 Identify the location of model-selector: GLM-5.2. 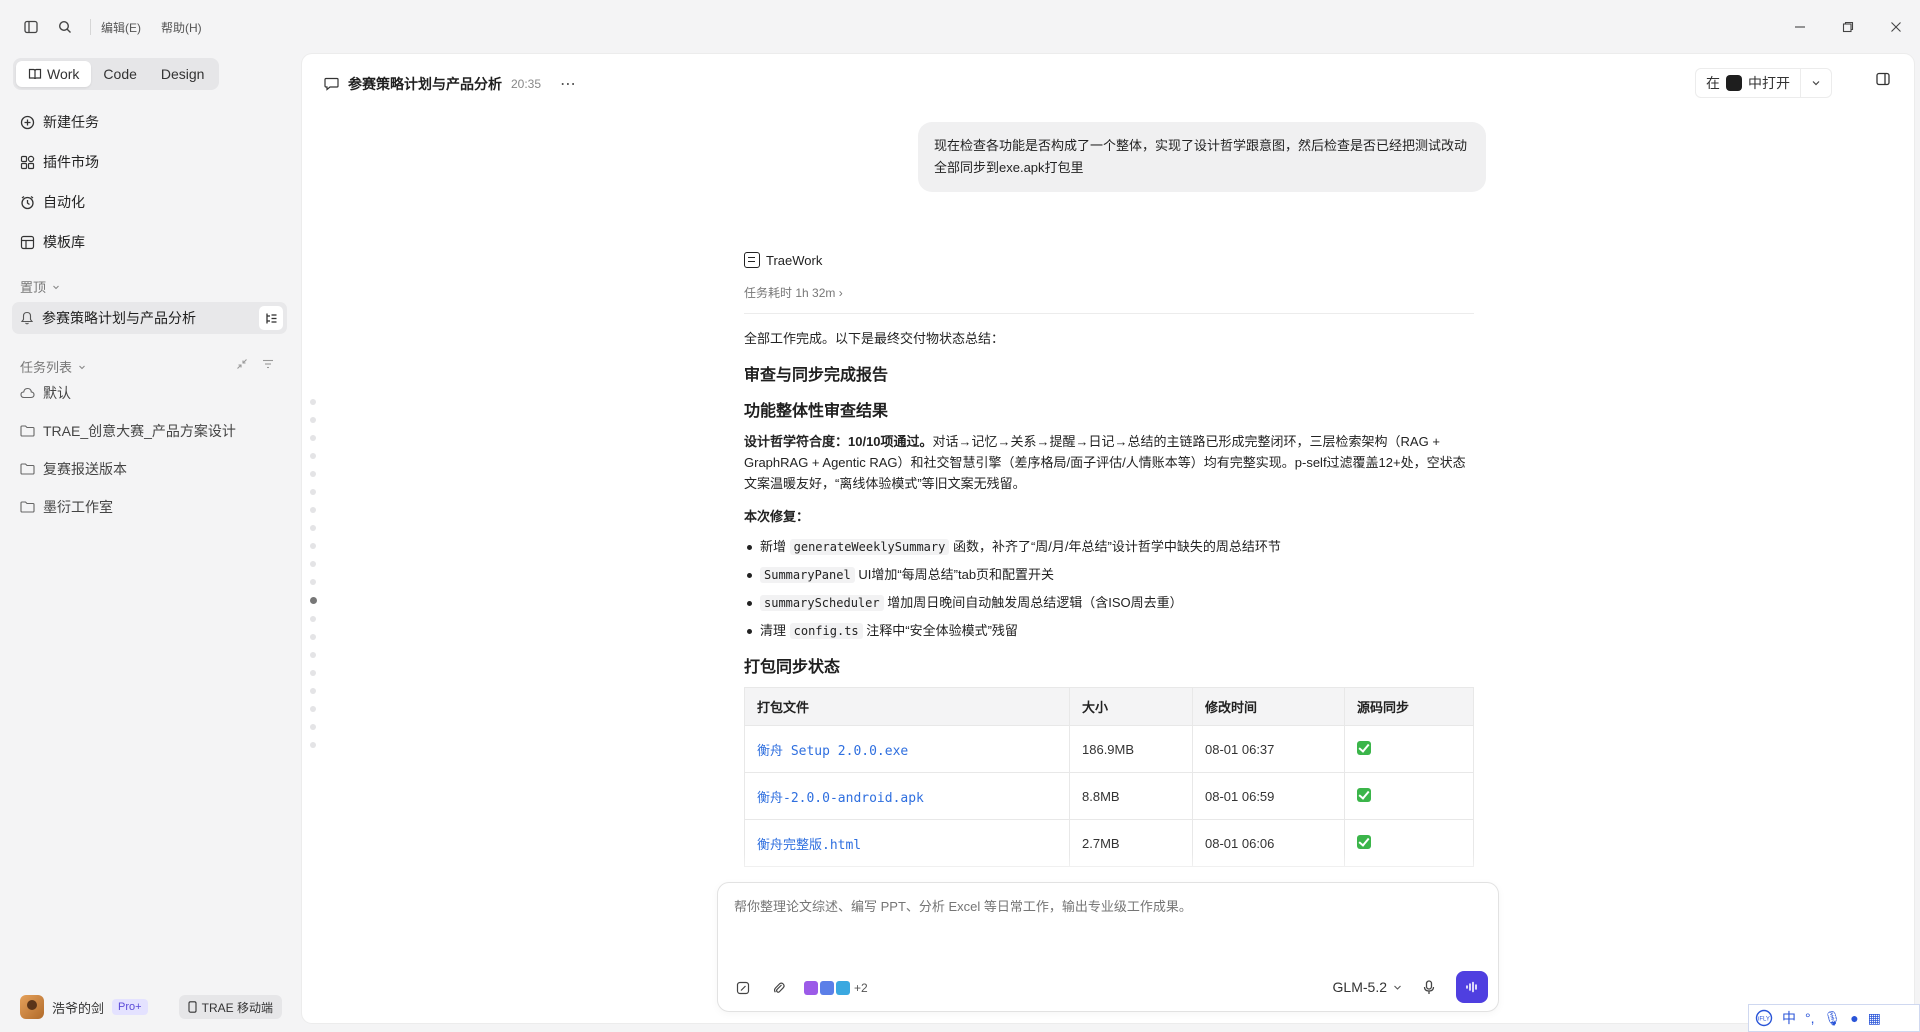
(1367, 987).